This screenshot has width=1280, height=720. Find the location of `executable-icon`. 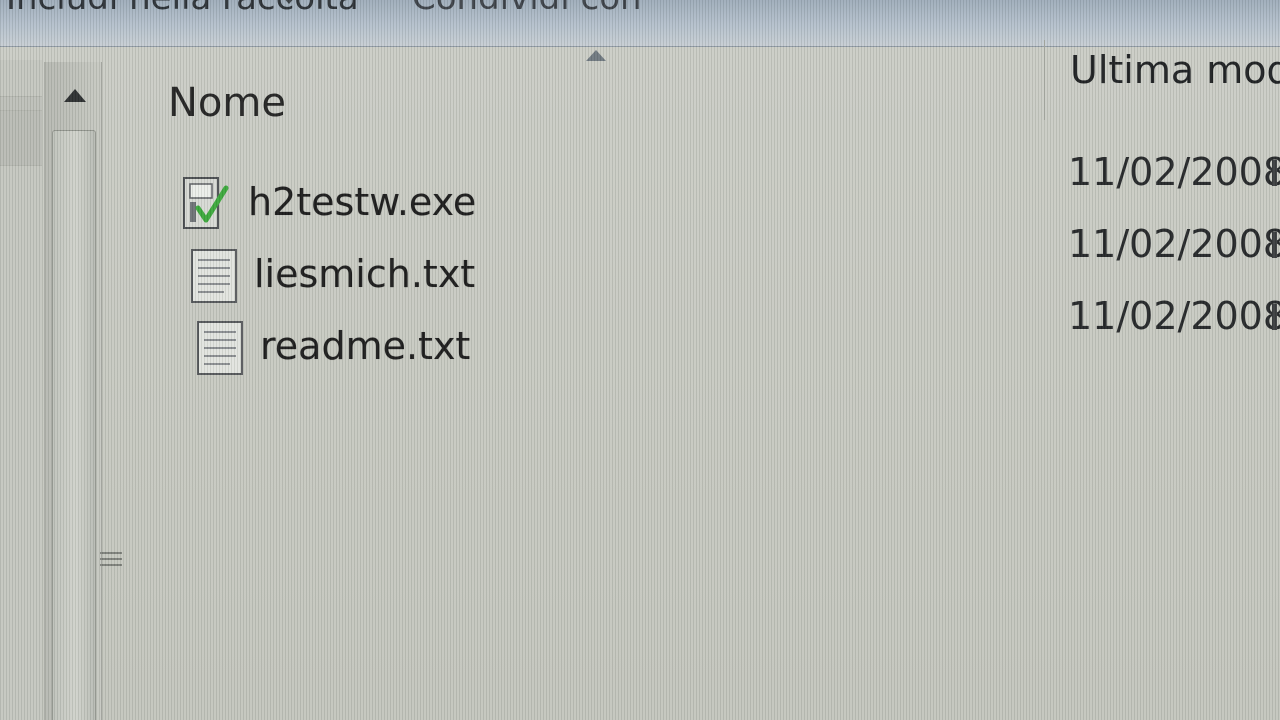

executable-icon is located at coordinates (206, 203).